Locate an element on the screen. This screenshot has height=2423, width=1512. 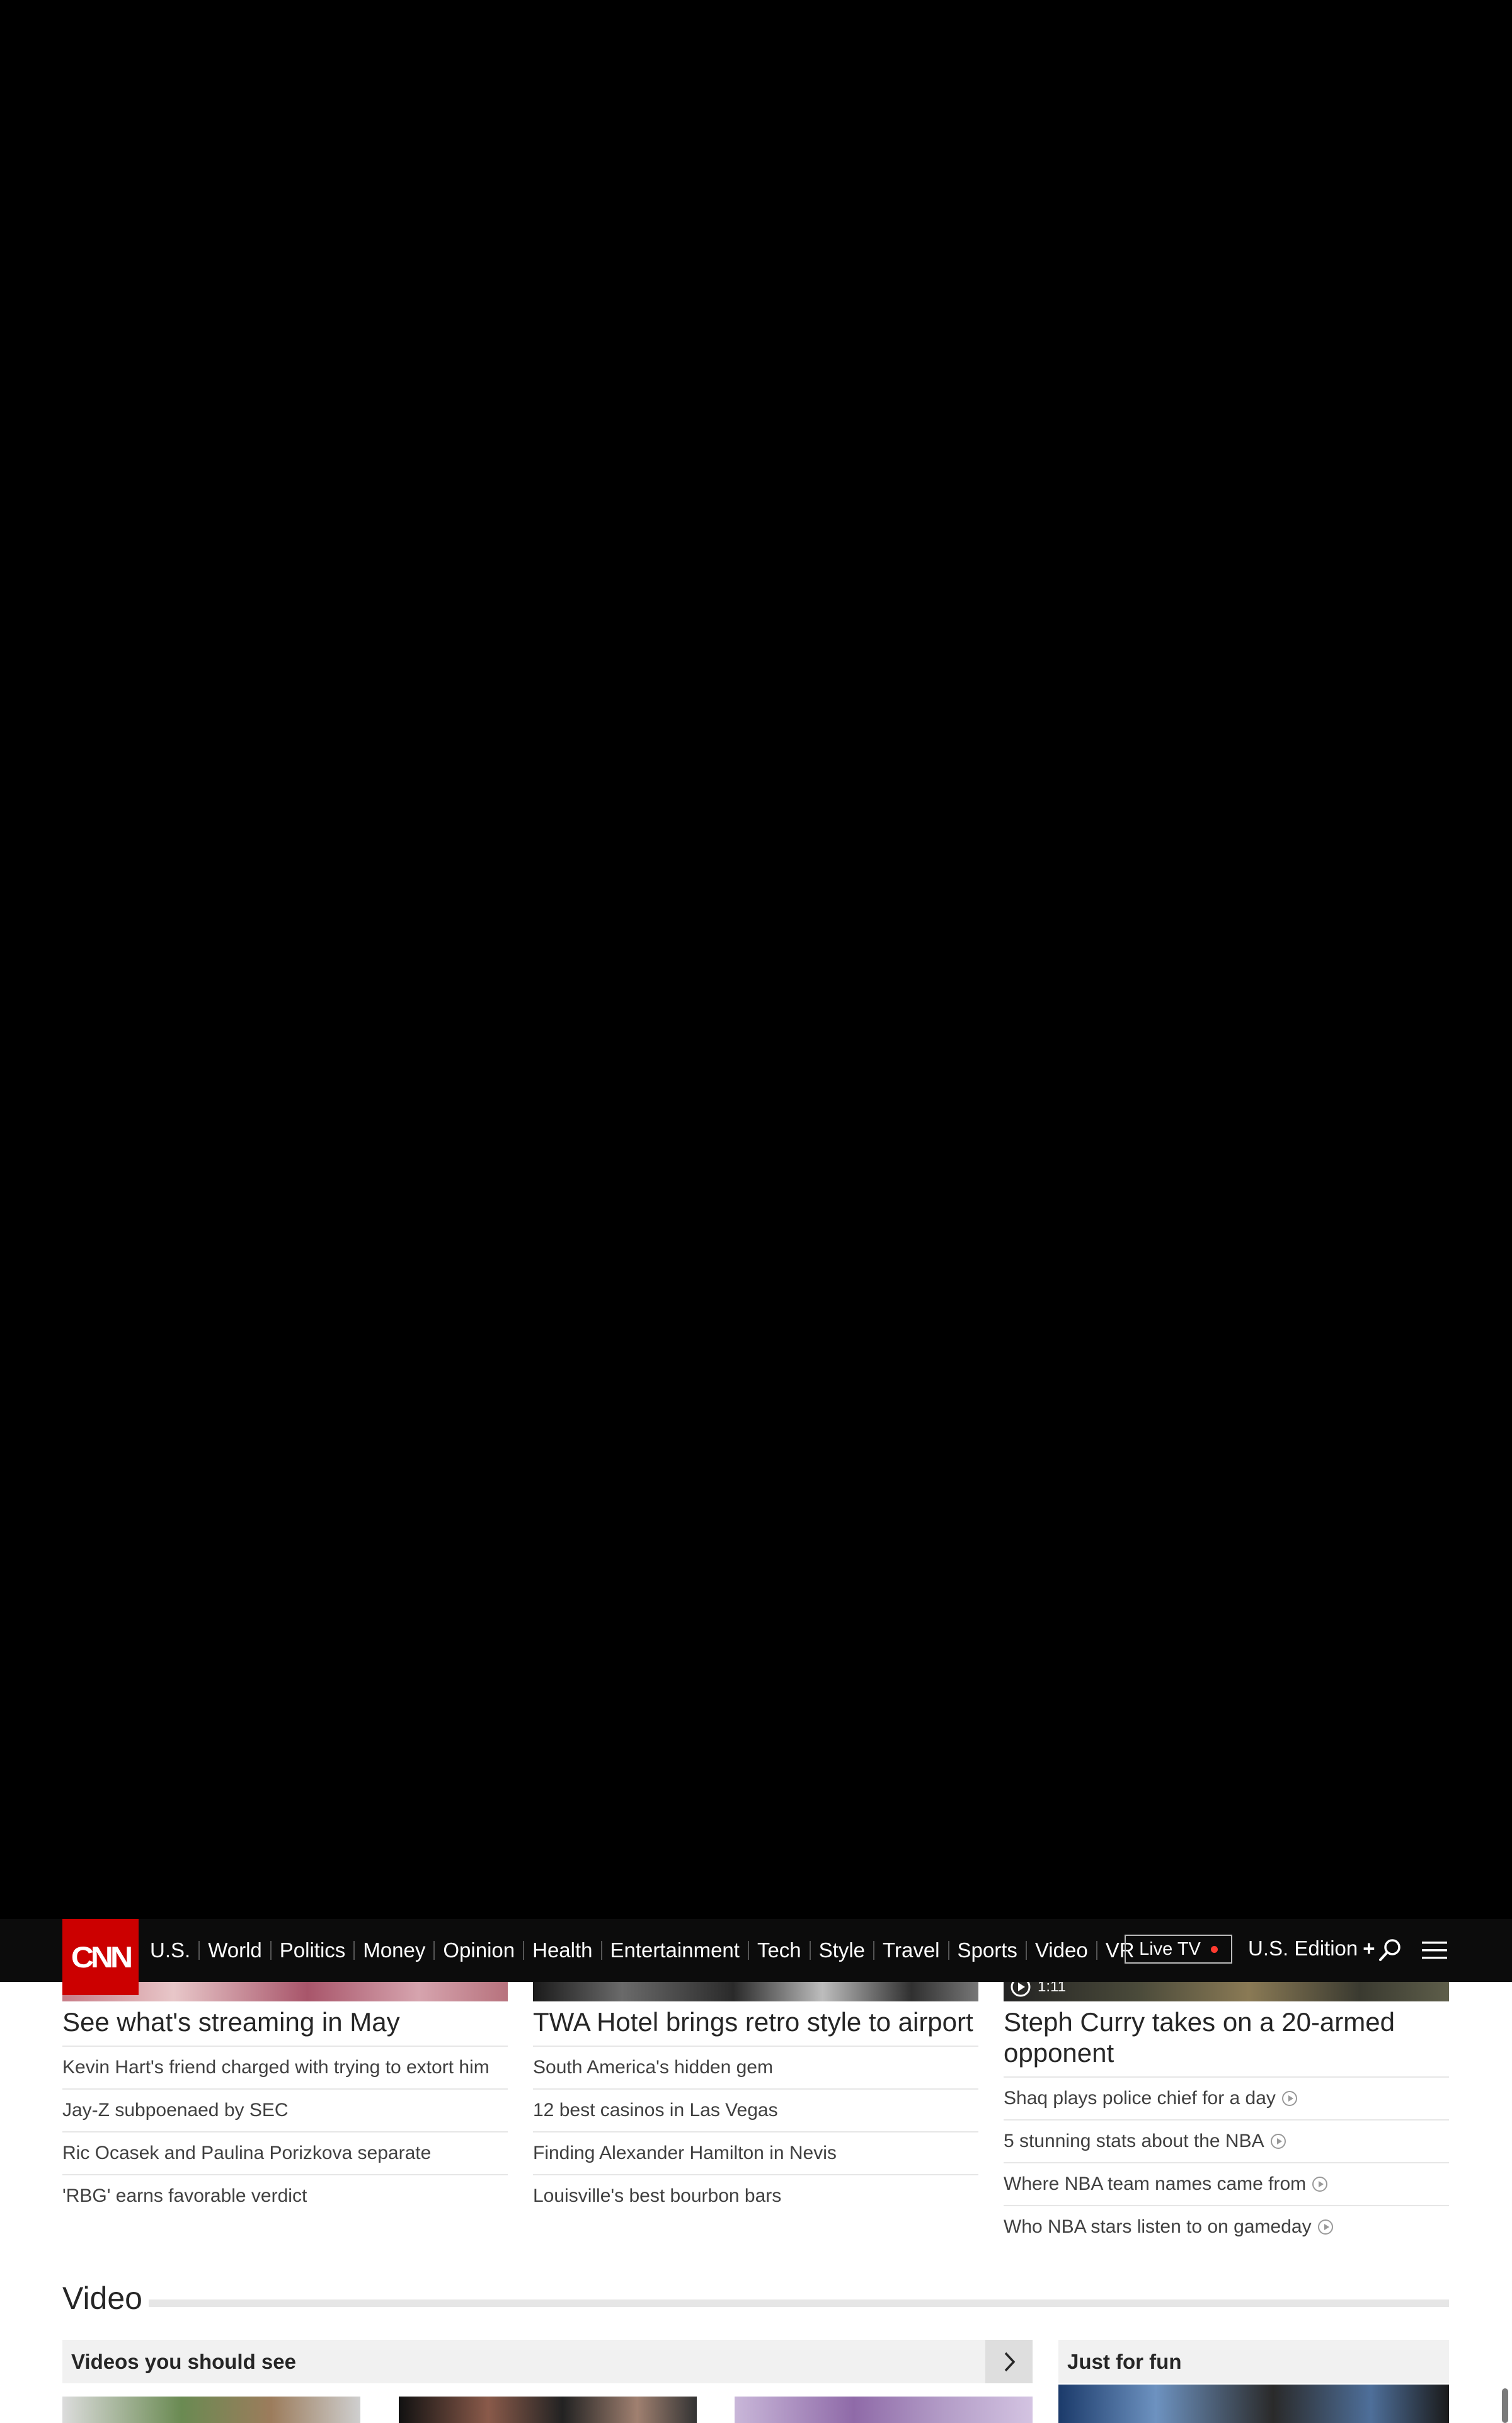
just-for-fun-header: Just for fun is located at coordinates (1253, 2361).